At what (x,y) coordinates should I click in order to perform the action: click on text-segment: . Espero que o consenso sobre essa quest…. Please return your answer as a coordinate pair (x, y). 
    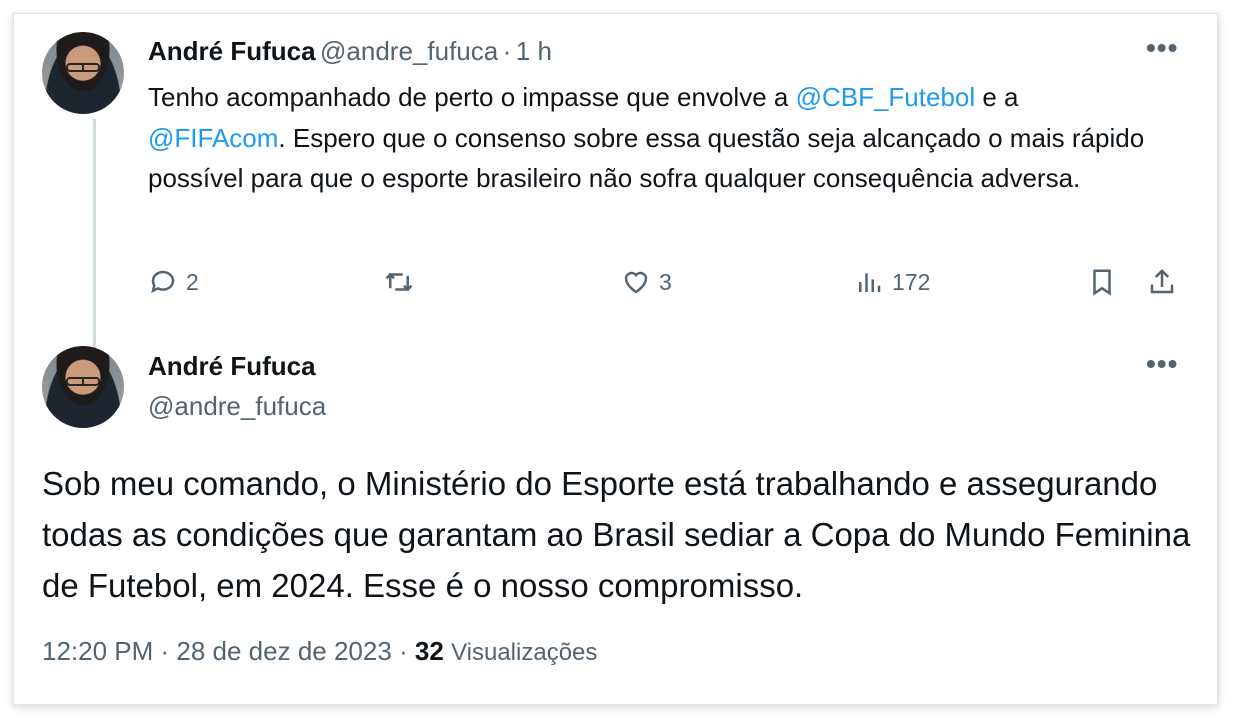
    Looking at the image, I should click on (646, 158).